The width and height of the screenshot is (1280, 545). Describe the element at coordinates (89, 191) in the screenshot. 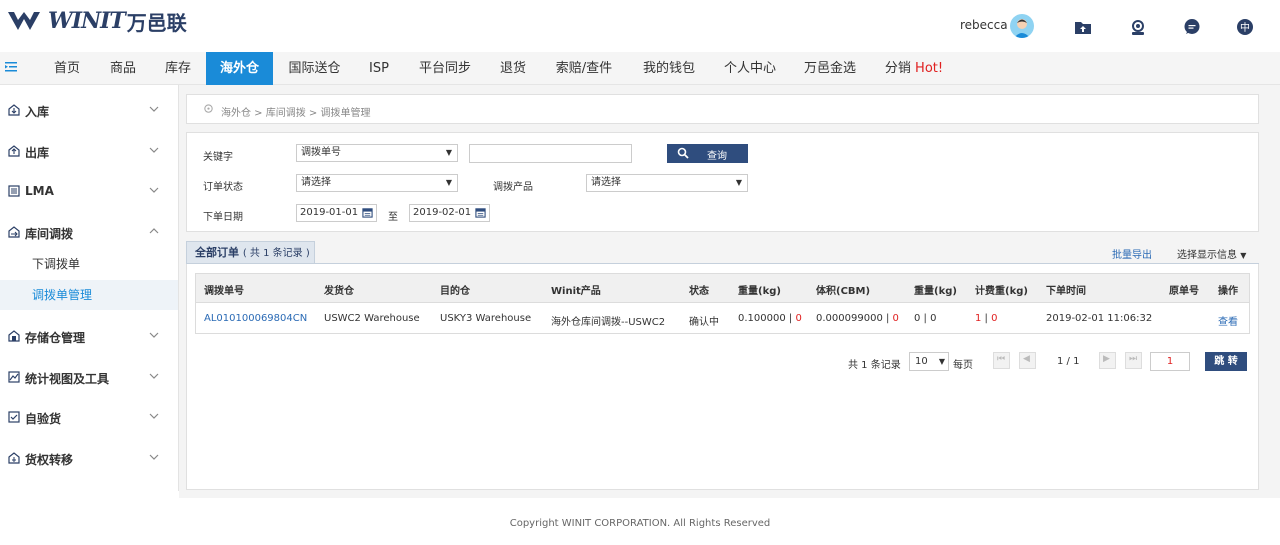

I see `sidebar-item-lma: LMA` at that location.